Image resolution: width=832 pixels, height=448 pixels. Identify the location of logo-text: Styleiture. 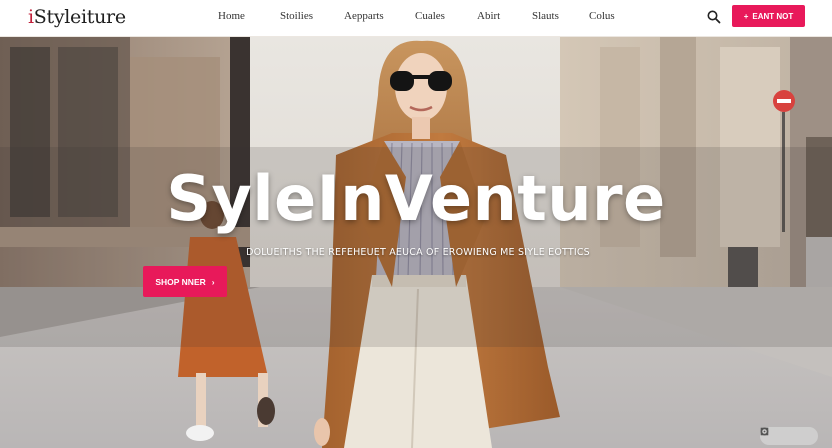
(79, 17).